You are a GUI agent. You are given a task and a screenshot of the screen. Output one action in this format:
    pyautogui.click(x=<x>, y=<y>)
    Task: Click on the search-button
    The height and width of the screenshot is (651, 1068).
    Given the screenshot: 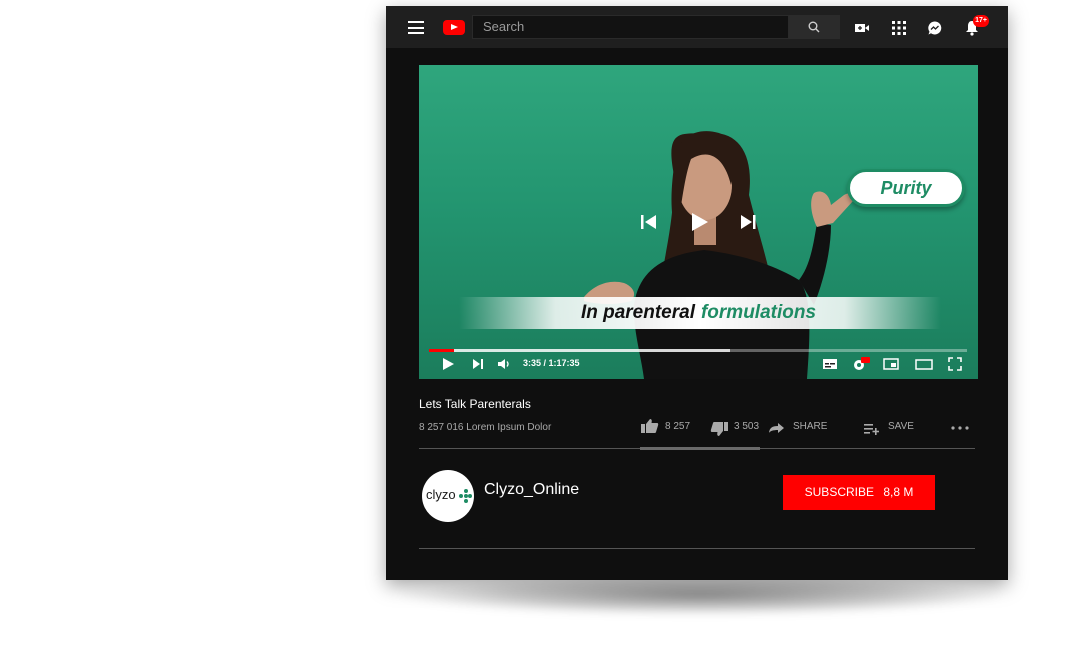 What is the action you would take?
    pyautogui.click(x=814, y=27)
    